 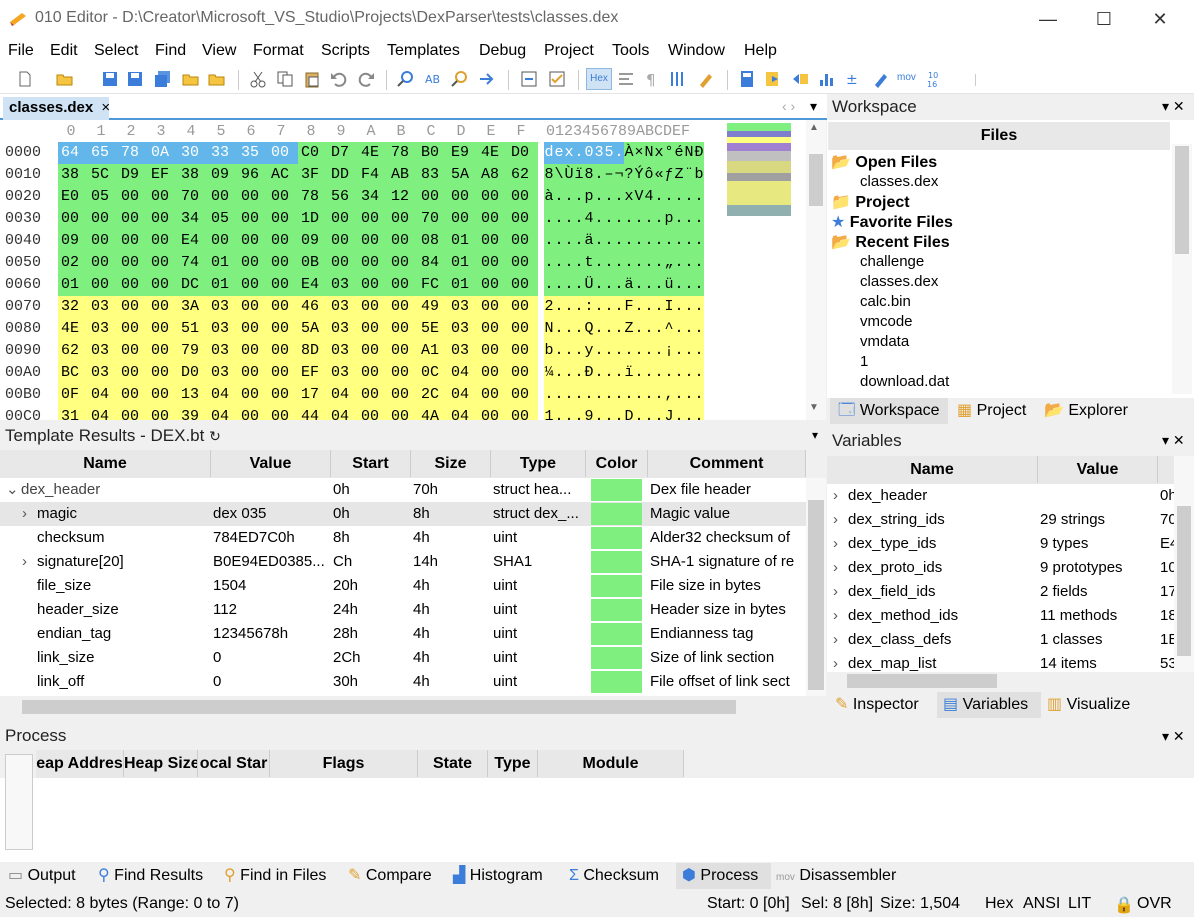 What do you see at coordinates (105, 107) in the screenshot?
I see `close-tab-icon: ×` at bounding box center [105, 107].